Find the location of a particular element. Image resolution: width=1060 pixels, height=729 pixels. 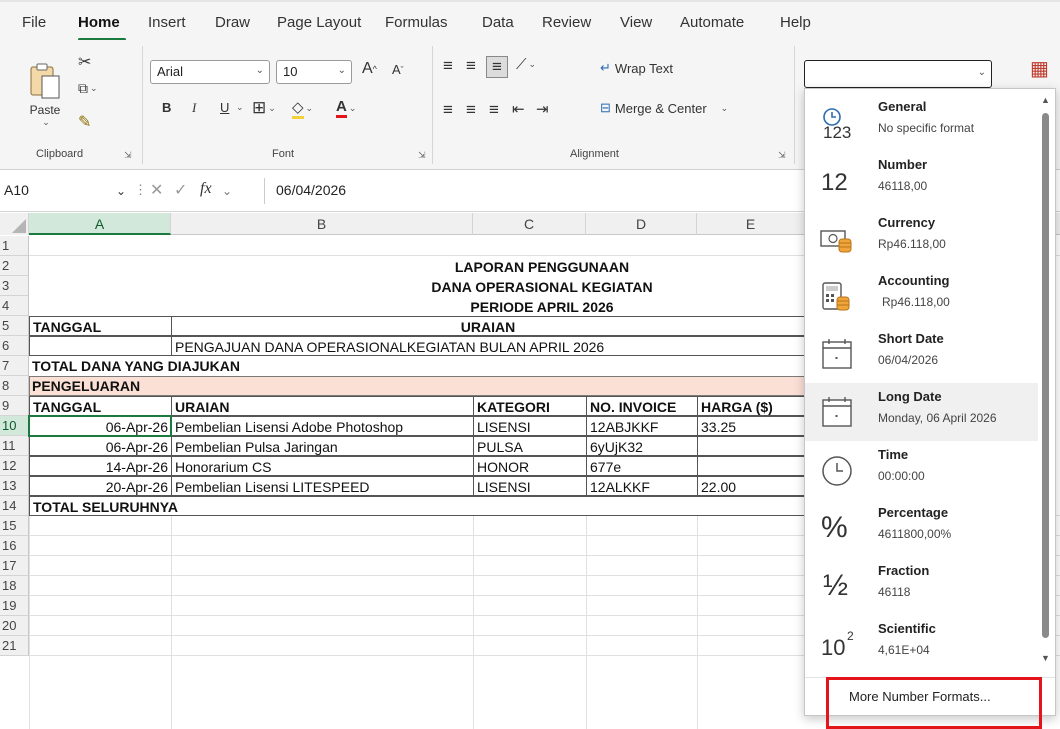

row-header: 1 is located at coordinates (14, 246).